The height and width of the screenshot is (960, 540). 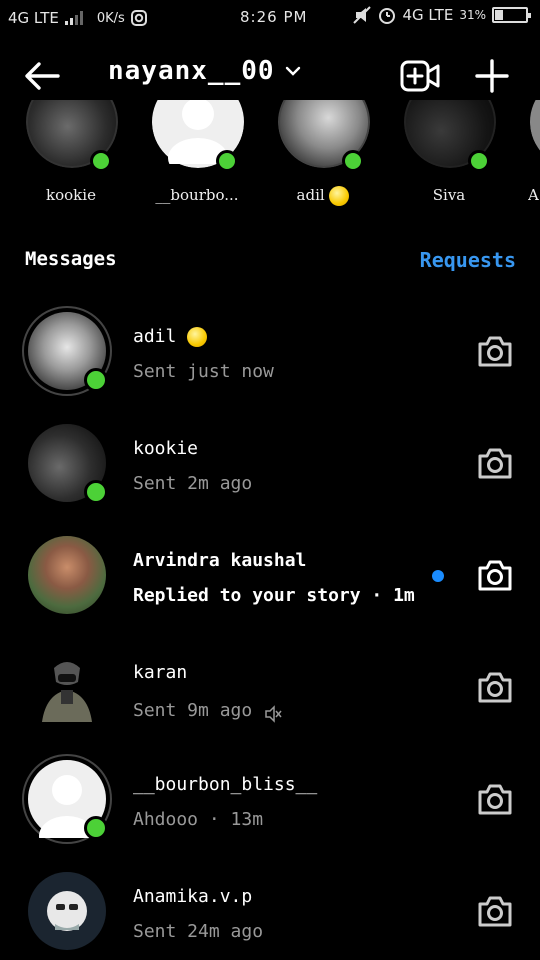 What do you see at coordinates (270, 908) in the screenshot?
I see `conversation-row: Anamika.v.p Sent 24m ago` at bounding box center [270, 908].